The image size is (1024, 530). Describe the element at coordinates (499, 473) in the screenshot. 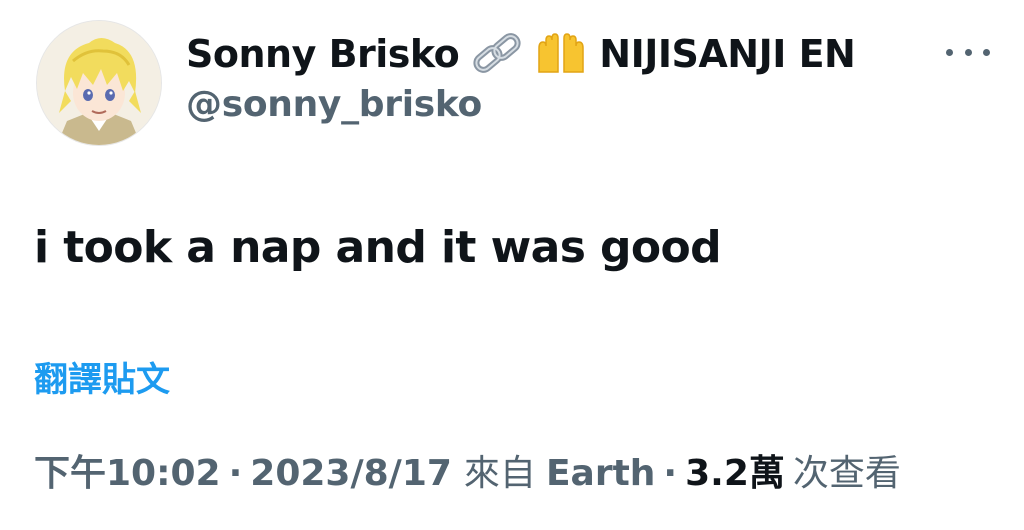

I see `source-prefix: 來自` at that location.